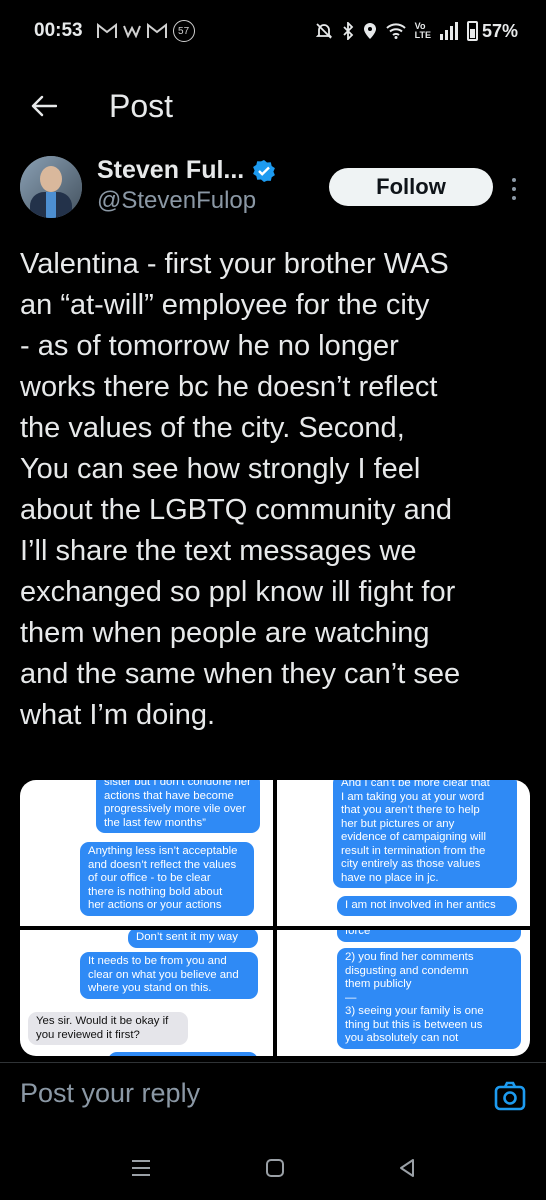 The image size is (546, 1200). Describe the element at coordinates (51, 187) in the screenshot. I see `avatar` at that location.